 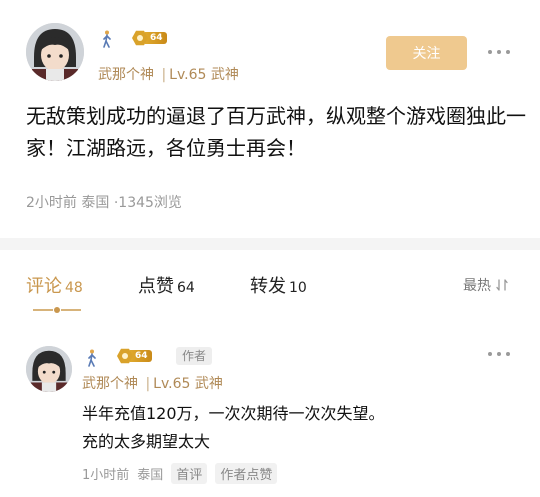 I want to click on first-comment-chip: 首评, so click(x=189, y=473).